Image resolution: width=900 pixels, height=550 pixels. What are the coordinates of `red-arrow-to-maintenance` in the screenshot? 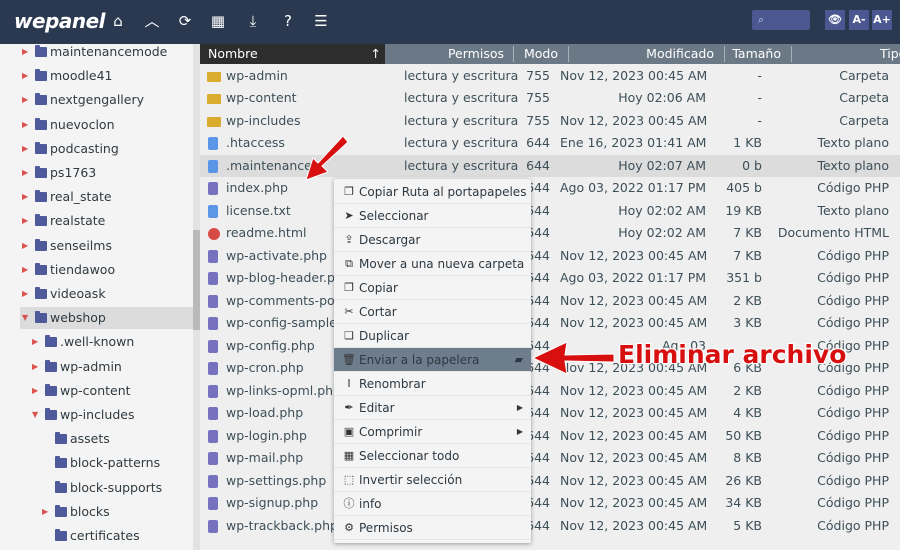 It's located at (327, 158).